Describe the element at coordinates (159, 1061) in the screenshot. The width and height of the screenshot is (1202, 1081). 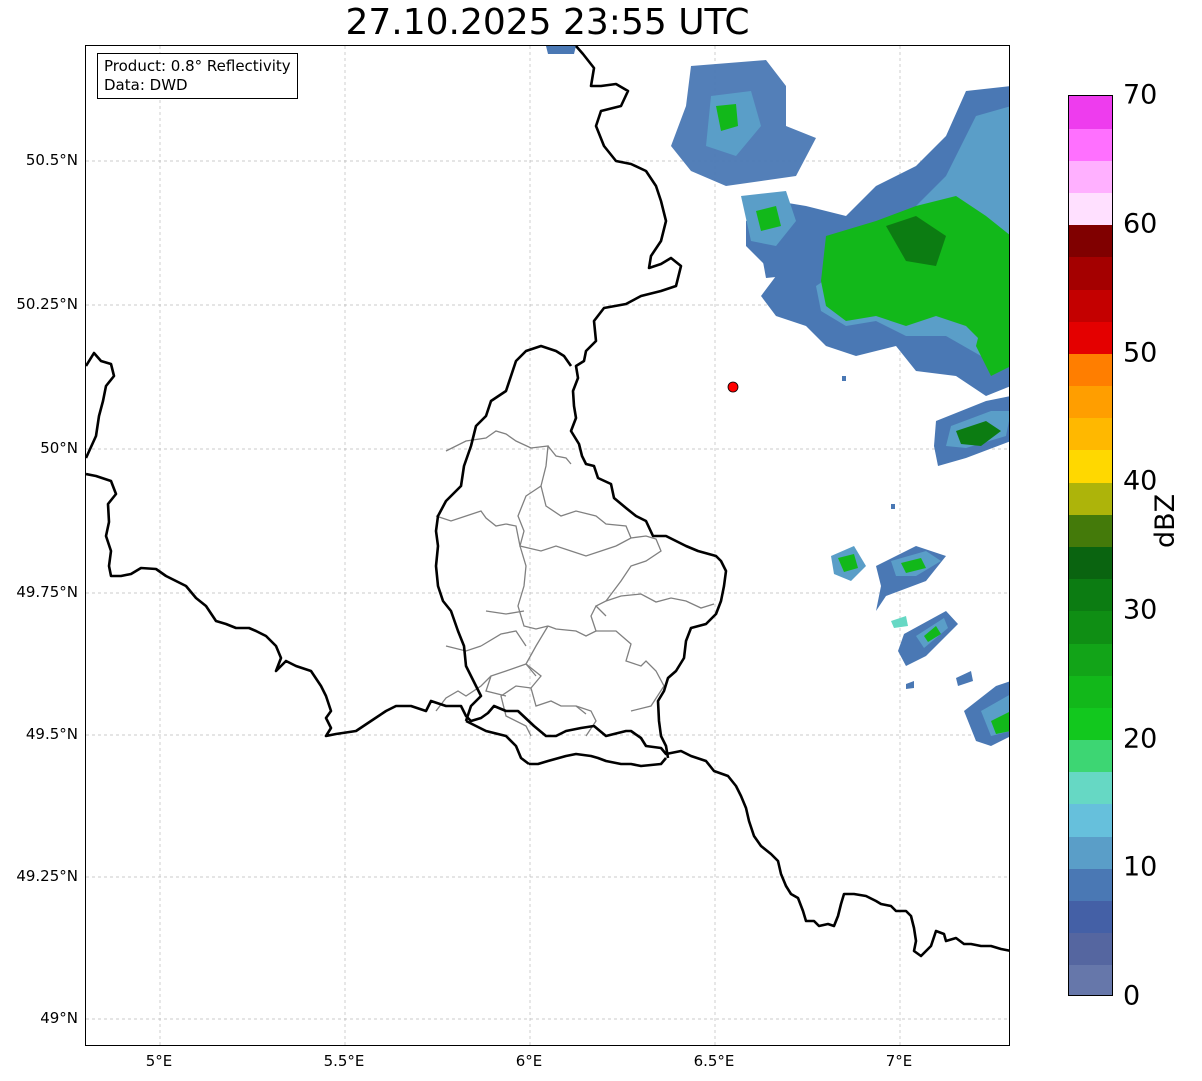
I see `lon-tick-label: 5°E` at that location.